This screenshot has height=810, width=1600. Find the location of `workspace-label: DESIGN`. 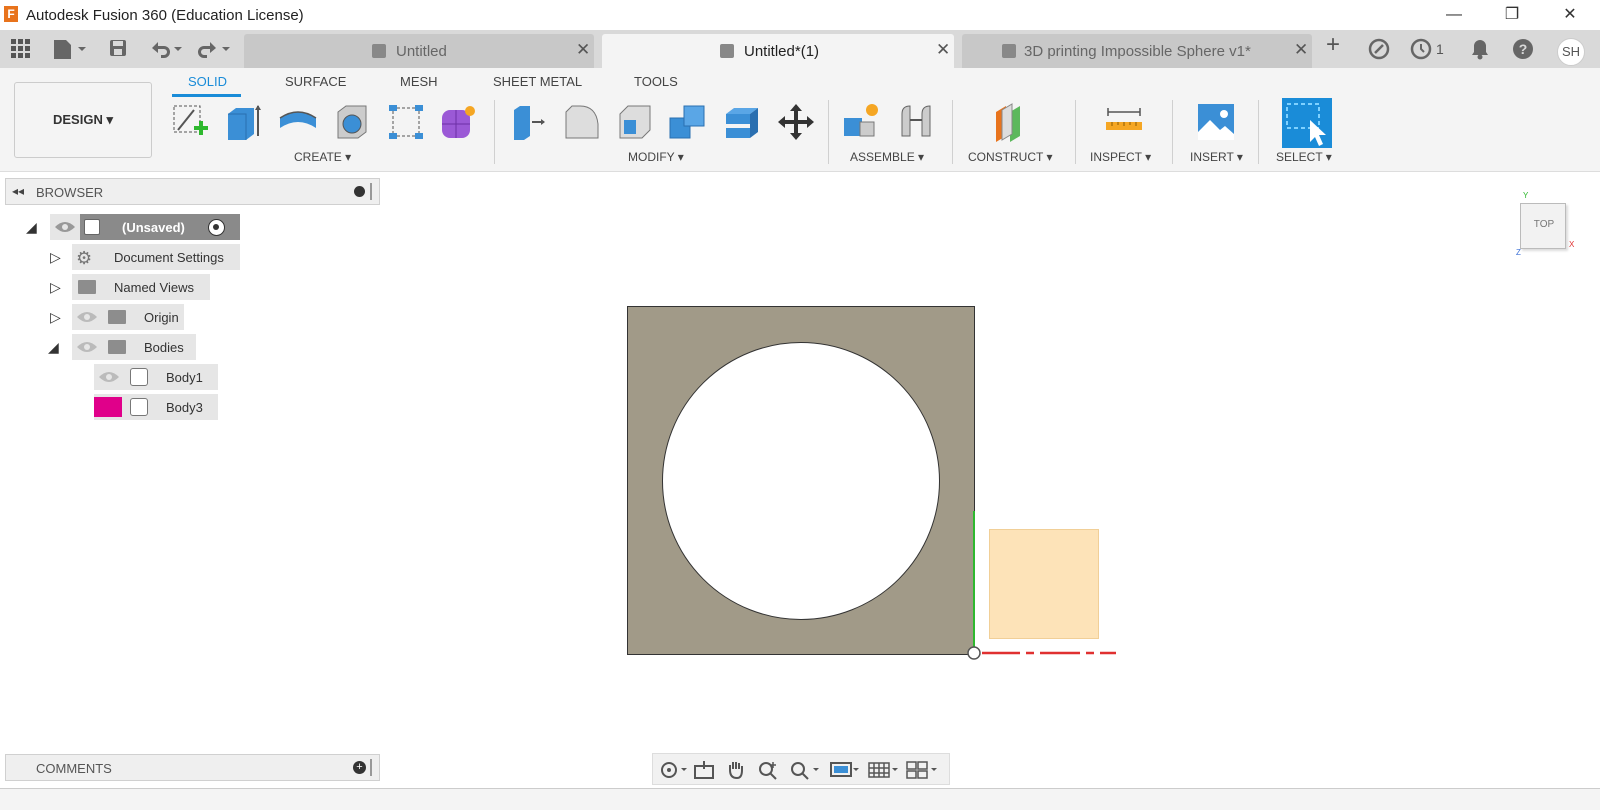

workspace-label: DESIGN is located at coordinates (78, 119).